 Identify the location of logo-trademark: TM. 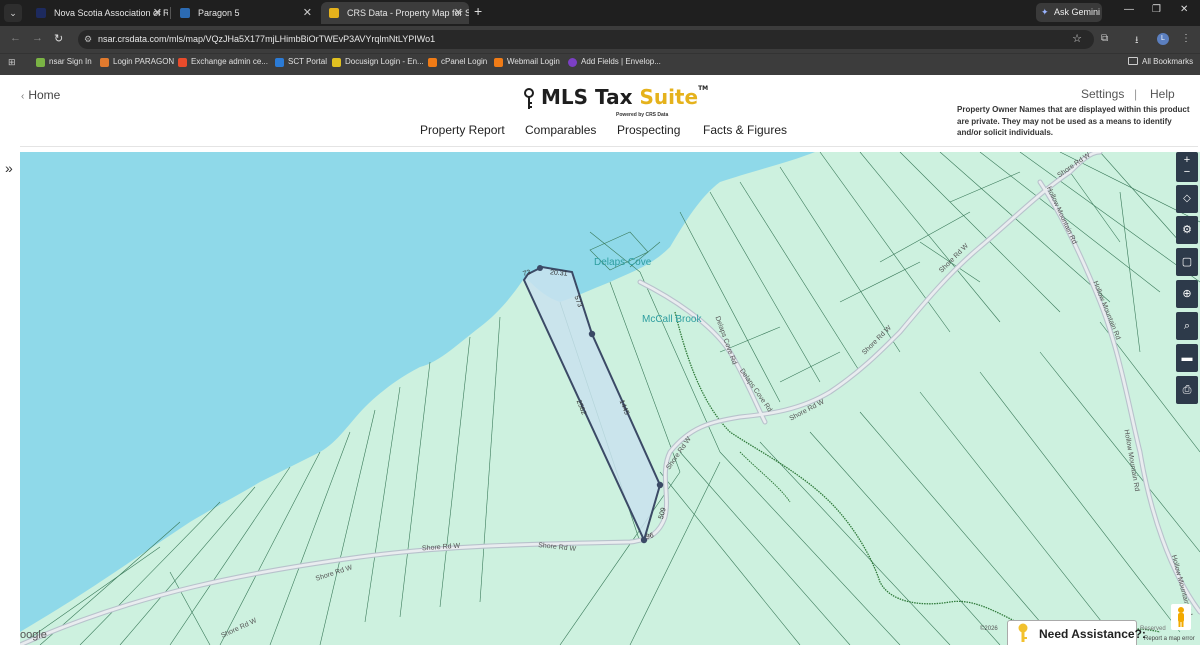
(703, 88).